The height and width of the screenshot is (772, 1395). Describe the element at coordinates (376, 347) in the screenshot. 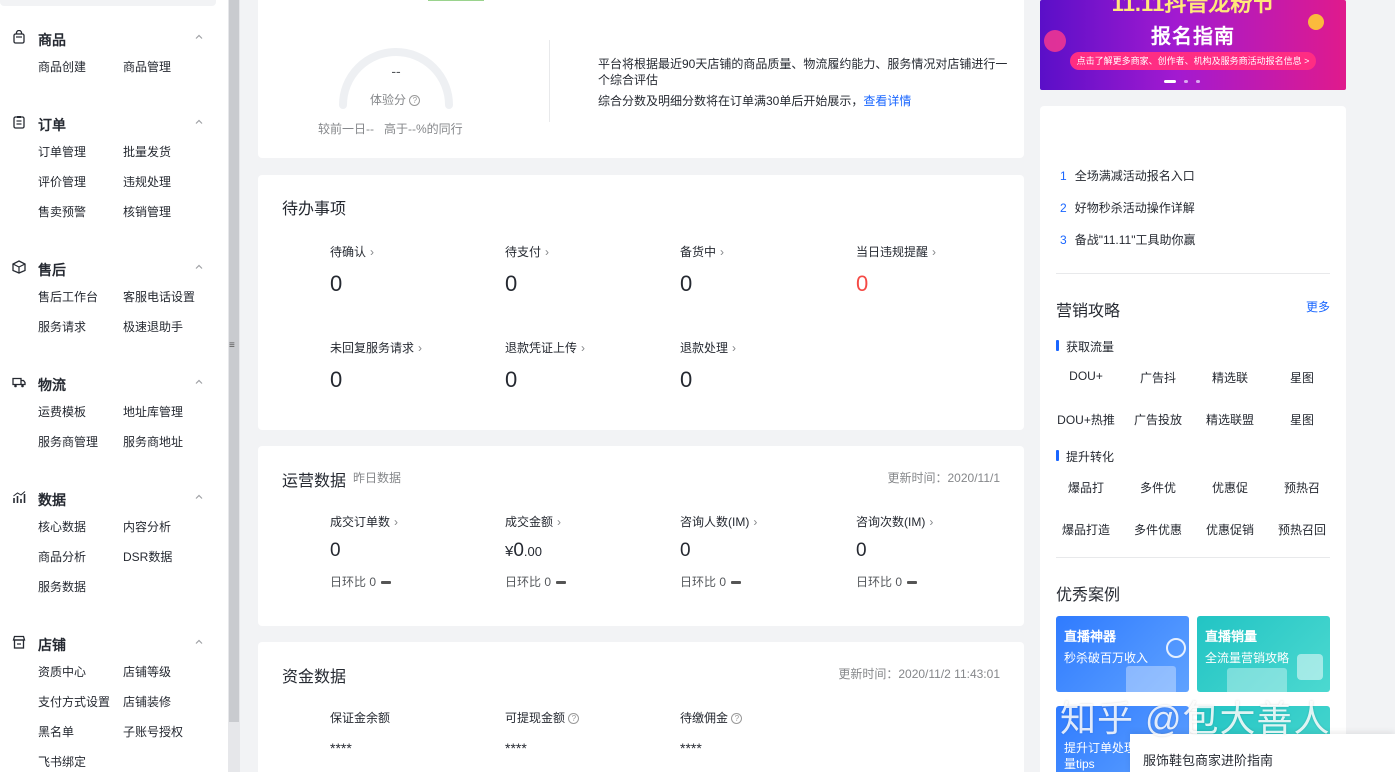

I see `todo-item-label: 未回复服务请求 ›` at that location.